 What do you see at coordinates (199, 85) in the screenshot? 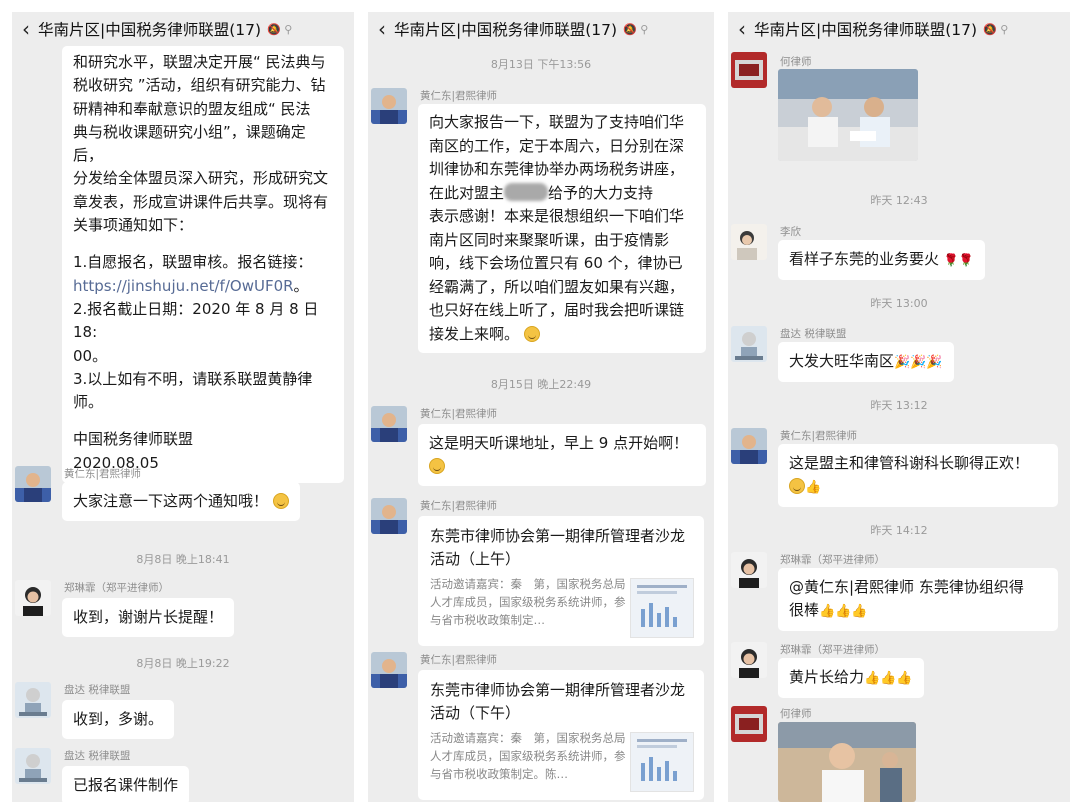
I see `notice-line: 税收研究 ”活动，组织有研究能力、钻` at bounding box center [199, 85].